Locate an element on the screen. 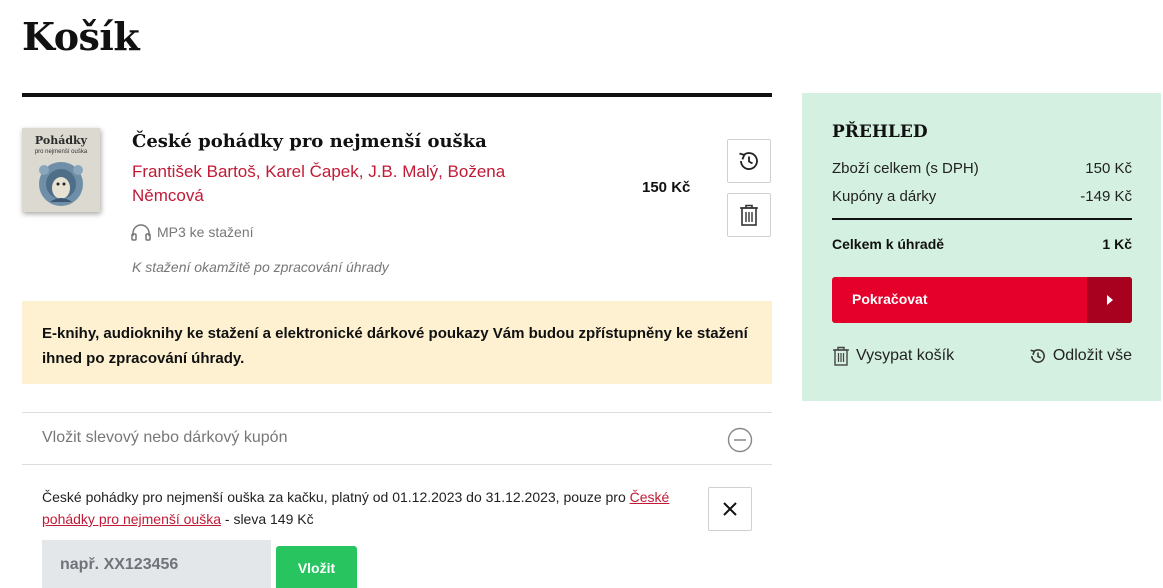 The width and height of the screenshot is (1163, 588). headphones-icon is located at coordinates (141, 232).